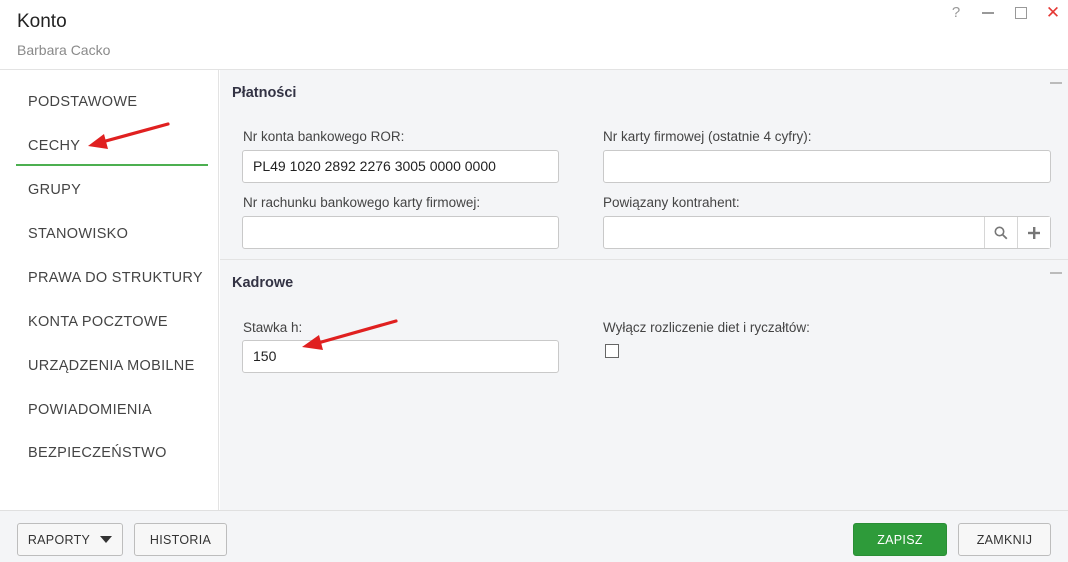 The width and height of the screenshot is (1068, 562). Describe the element at coordinates (64, 50) in the screenshot. I see `window-subtitle: Barbara Cacko` at that location.